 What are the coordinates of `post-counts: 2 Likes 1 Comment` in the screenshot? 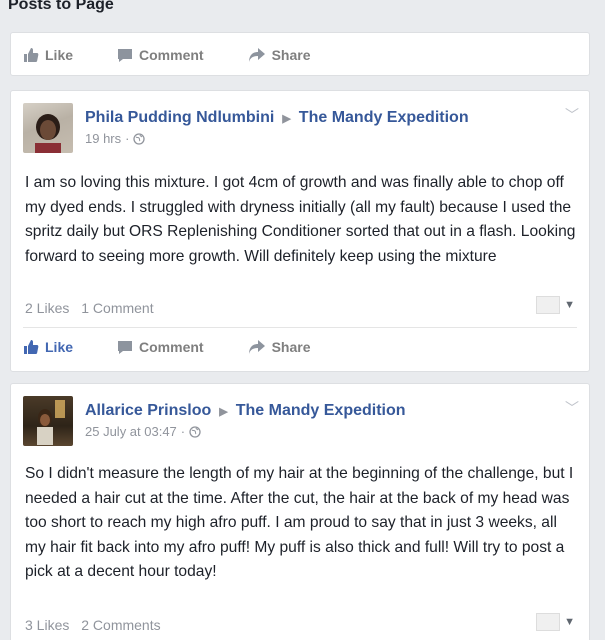 It's located at (93, 308).